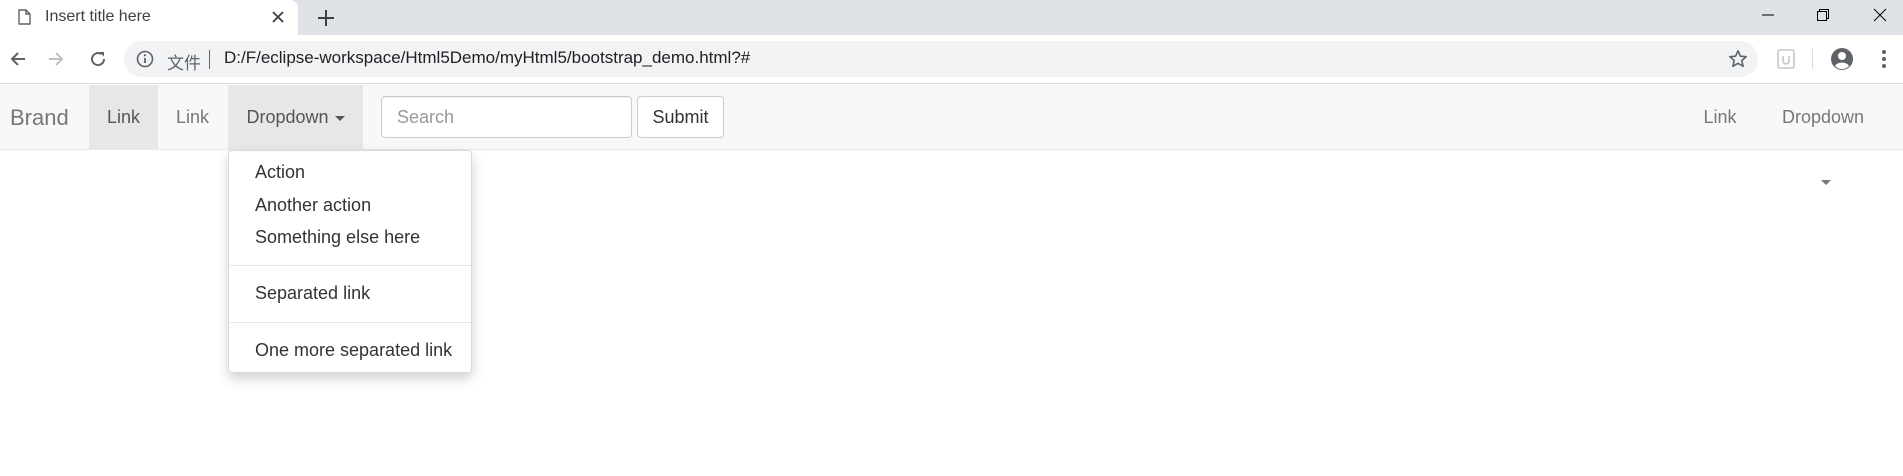  I want to click on tab-title: Insert title here, so click(98, 16).